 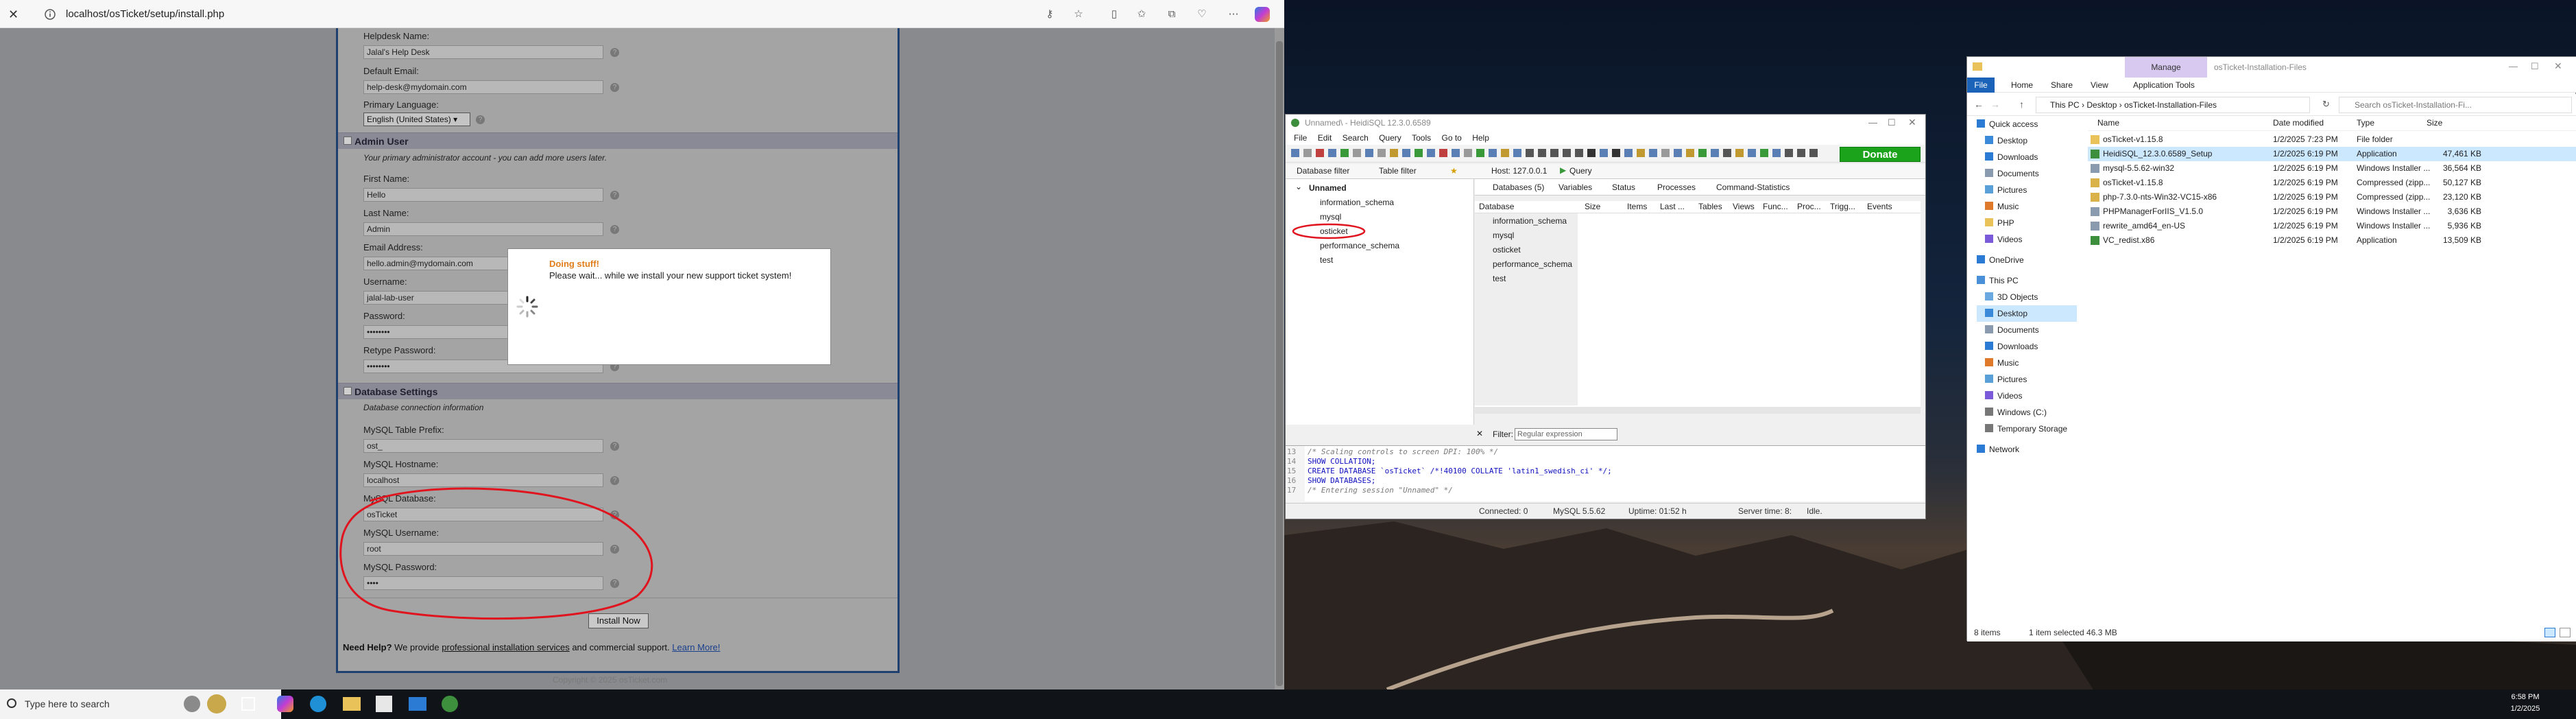 I want to click on nav-item-php: PHP, so click(x=2000, y=223).